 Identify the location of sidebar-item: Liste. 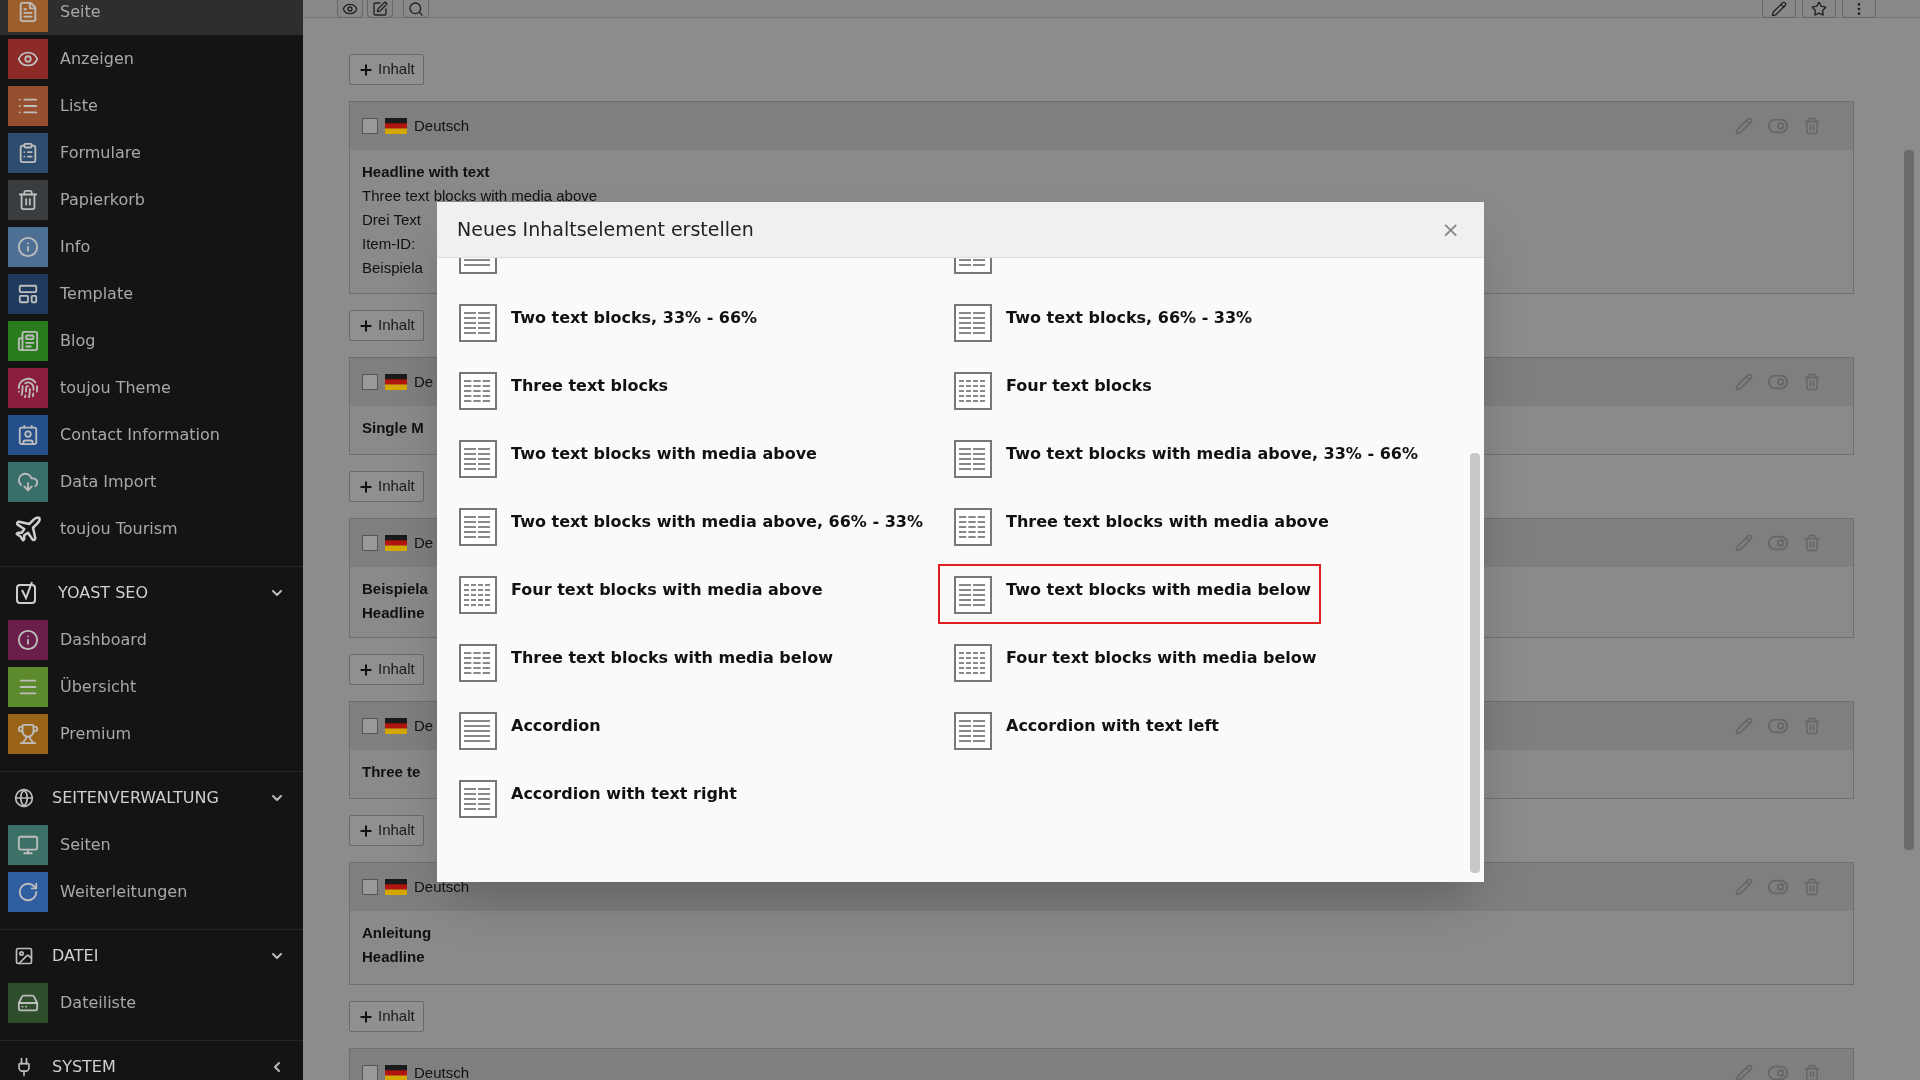
(151, 105).